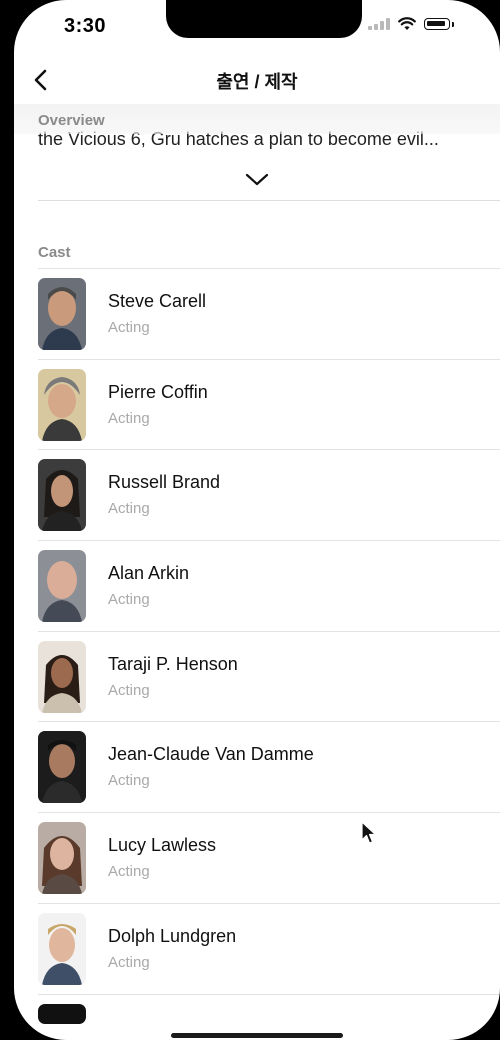 This screenshot has height=1040, width=500. Describe the element at coordinates (71, 120) in the screenshot. I see `overview-section-label: Overview` at that location.